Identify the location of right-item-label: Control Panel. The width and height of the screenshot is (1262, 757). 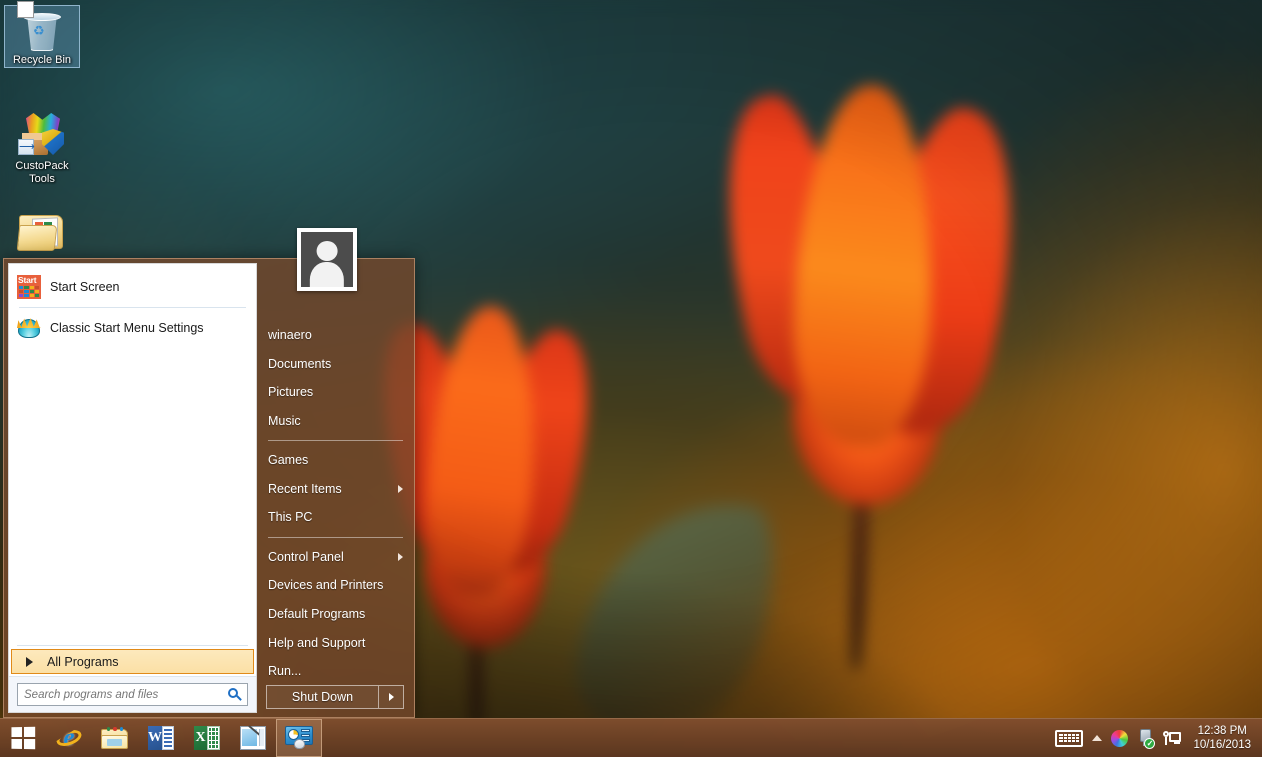
(306, 556).